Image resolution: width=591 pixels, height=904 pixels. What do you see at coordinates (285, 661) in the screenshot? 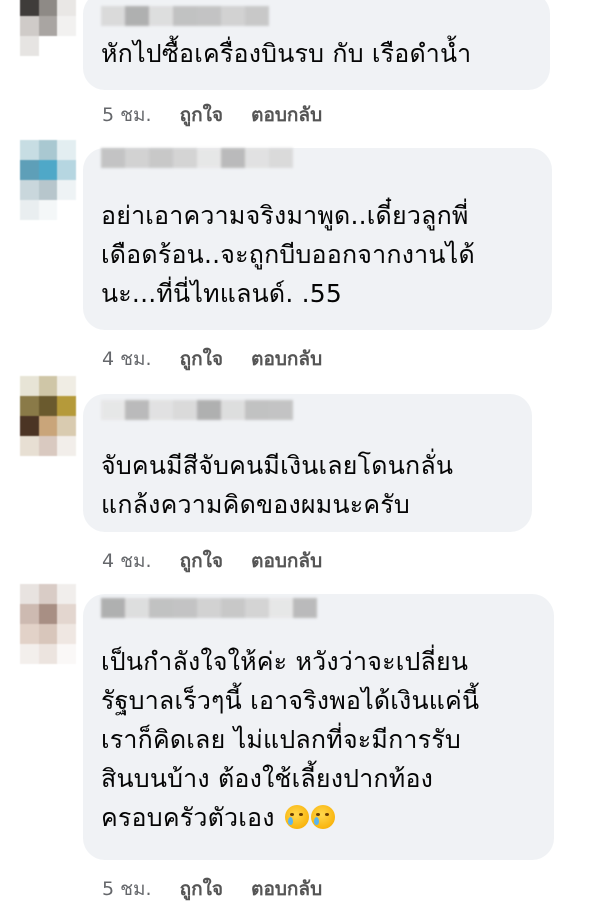
I see `comment-line: เป็นกำลังใจให้ค่ะ หวังว่าจะเปลี่ยน` at bounding box center [285, 661].